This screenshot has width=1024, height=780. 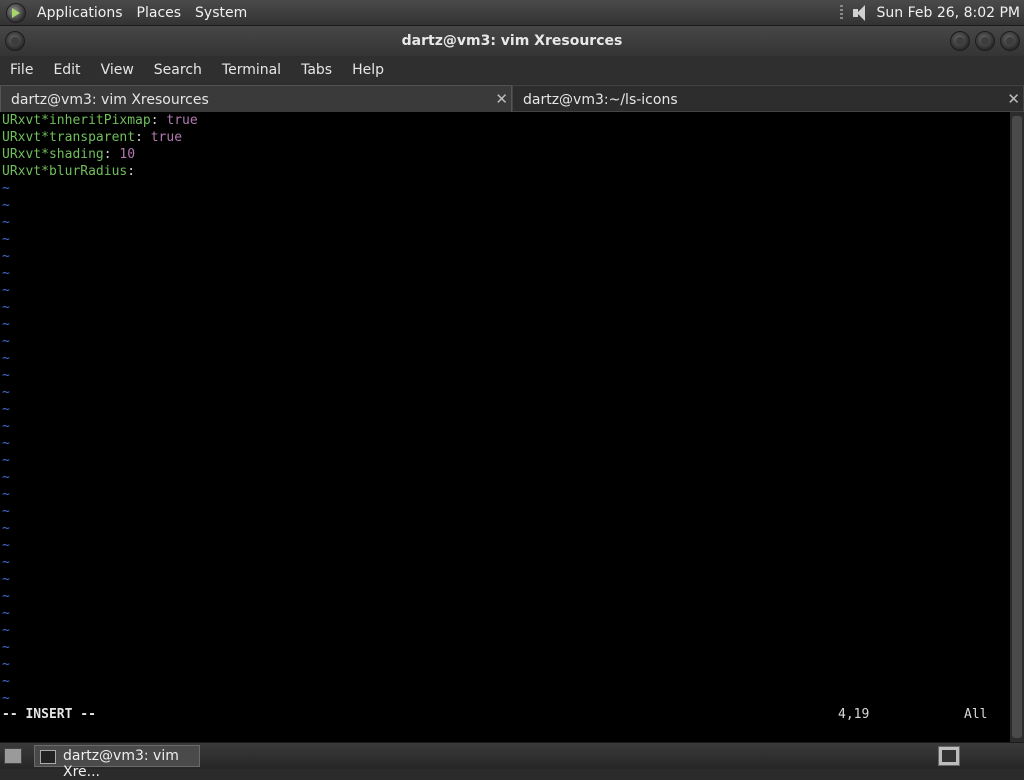 I want to click on window-titlebar: dartz@vm3: vim Xresources, so click(x=512, y=41).